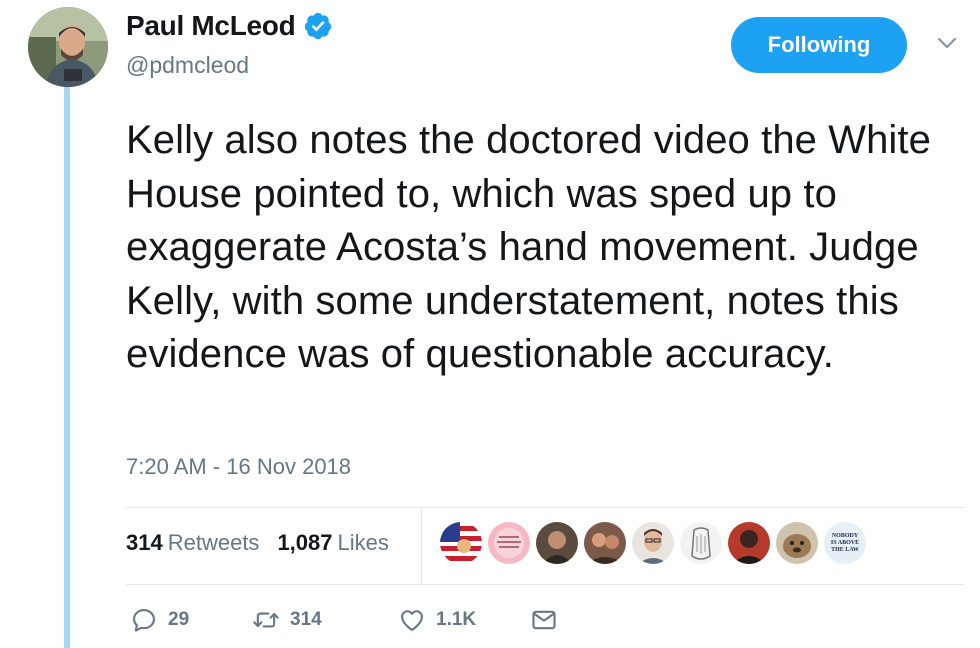 The height and width of the screenshot is (648, 980). I want to click on liker-avatars: NOBODY IS ABOVE THE LAW, so click(653, 543).